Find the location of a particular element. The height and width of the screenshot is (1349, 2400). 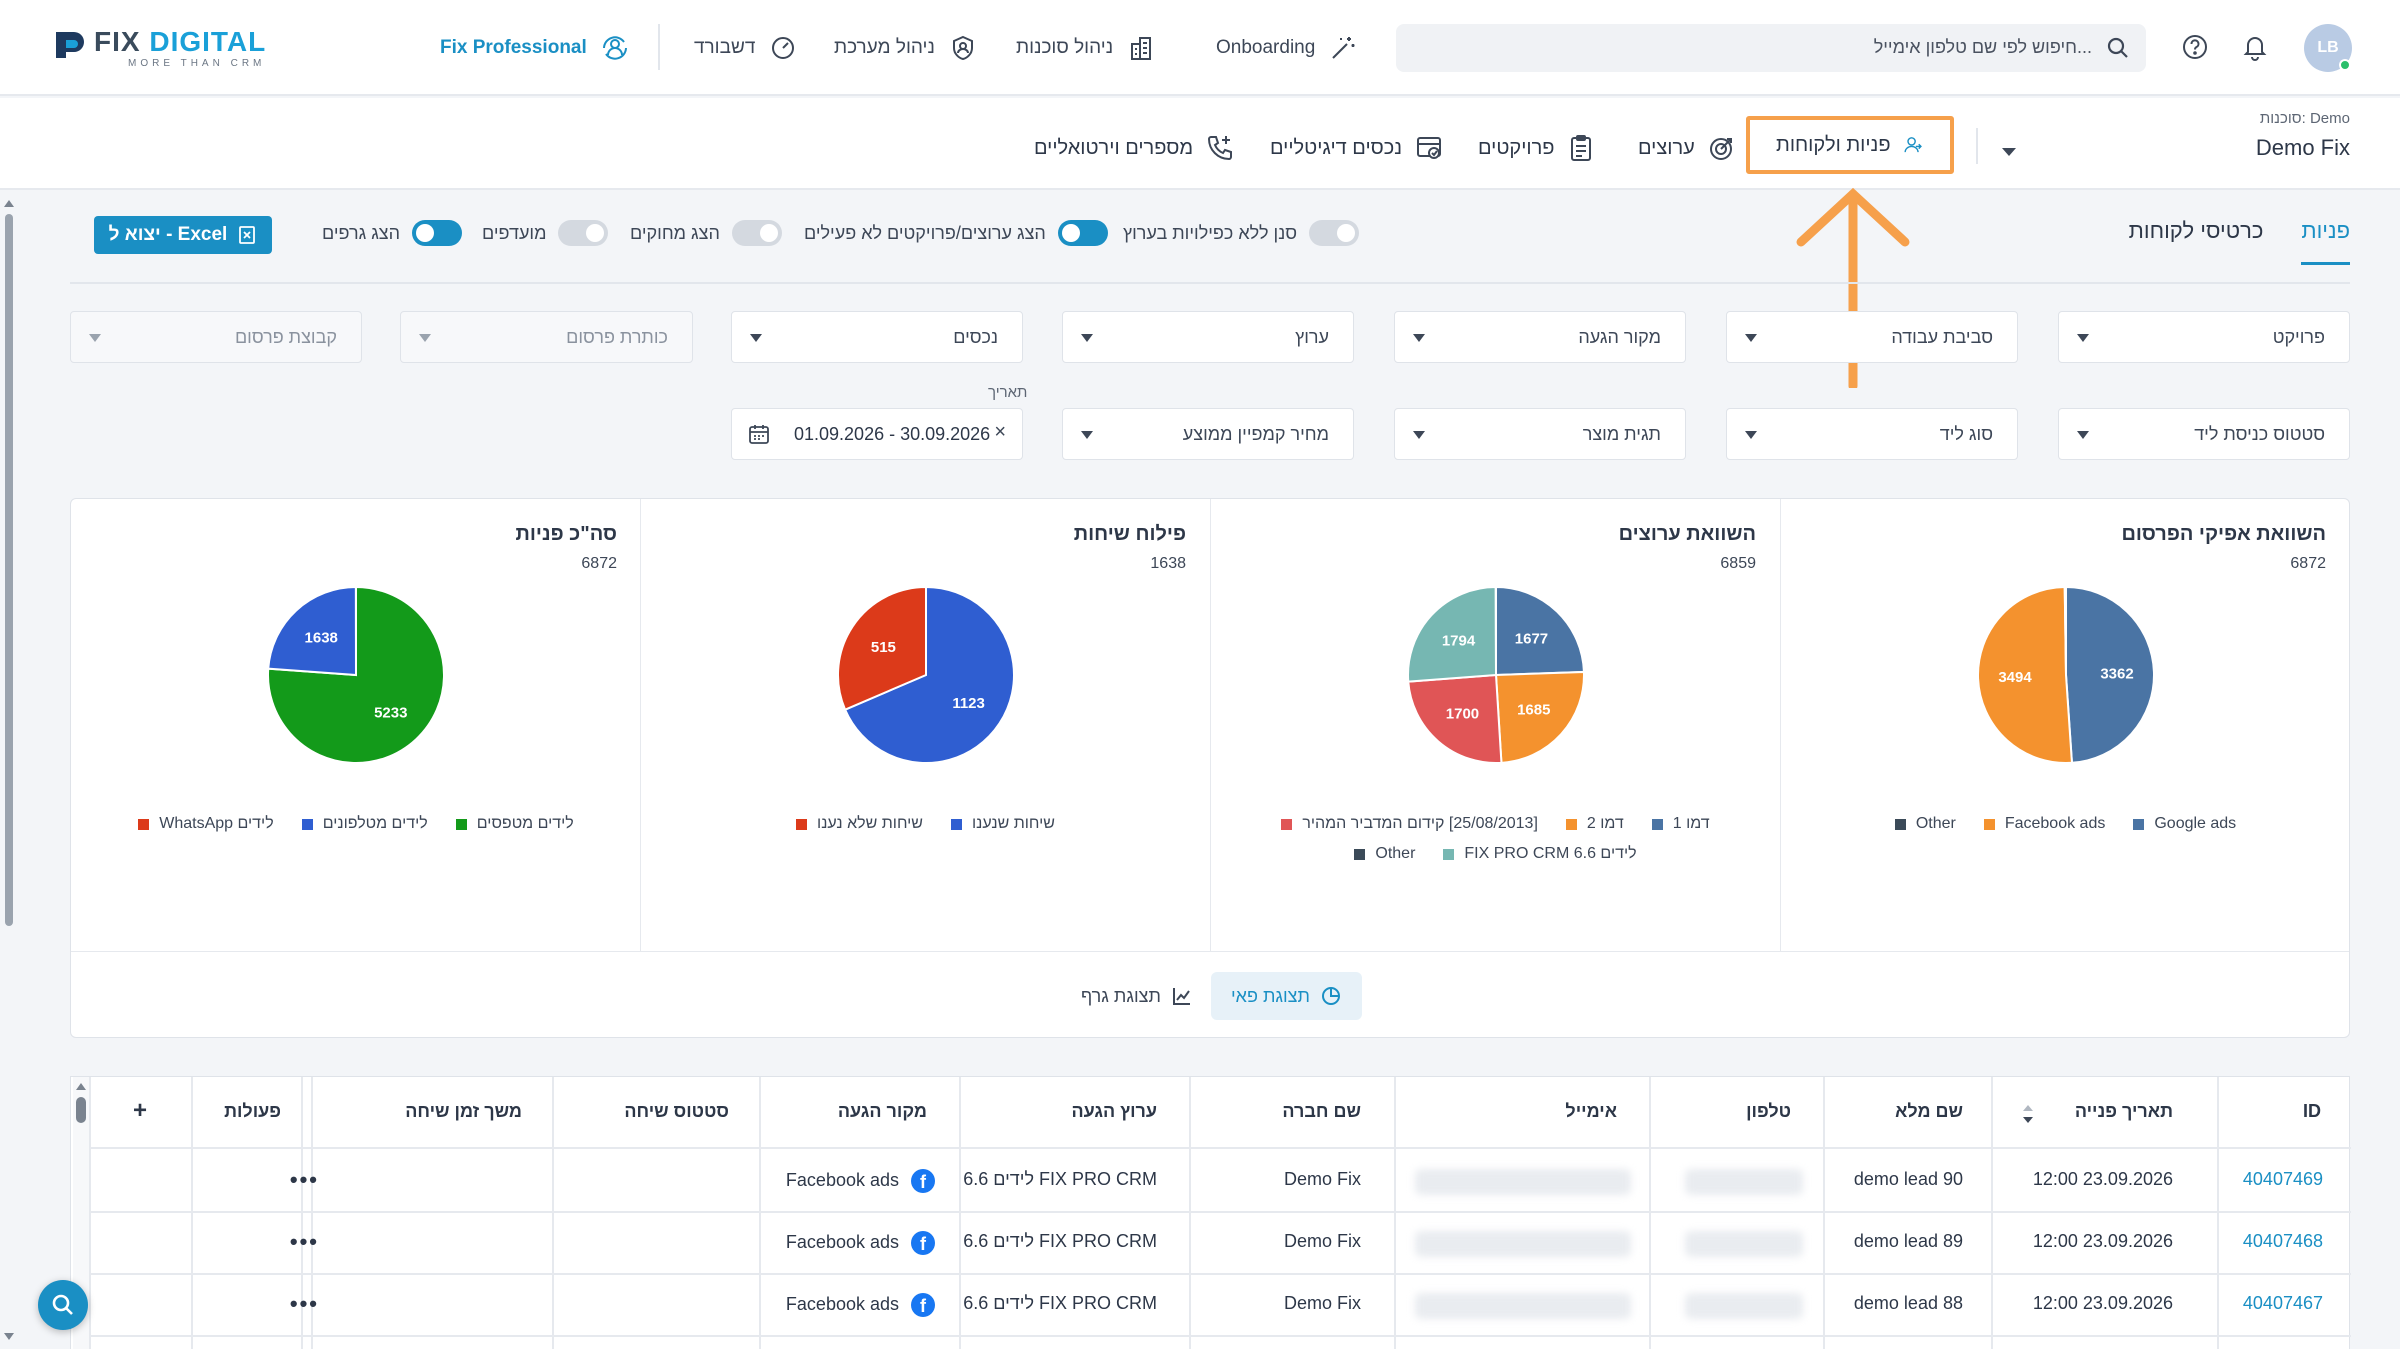

filter-ad-group: קבוצת פרסום is located at coordinates (216, 337).